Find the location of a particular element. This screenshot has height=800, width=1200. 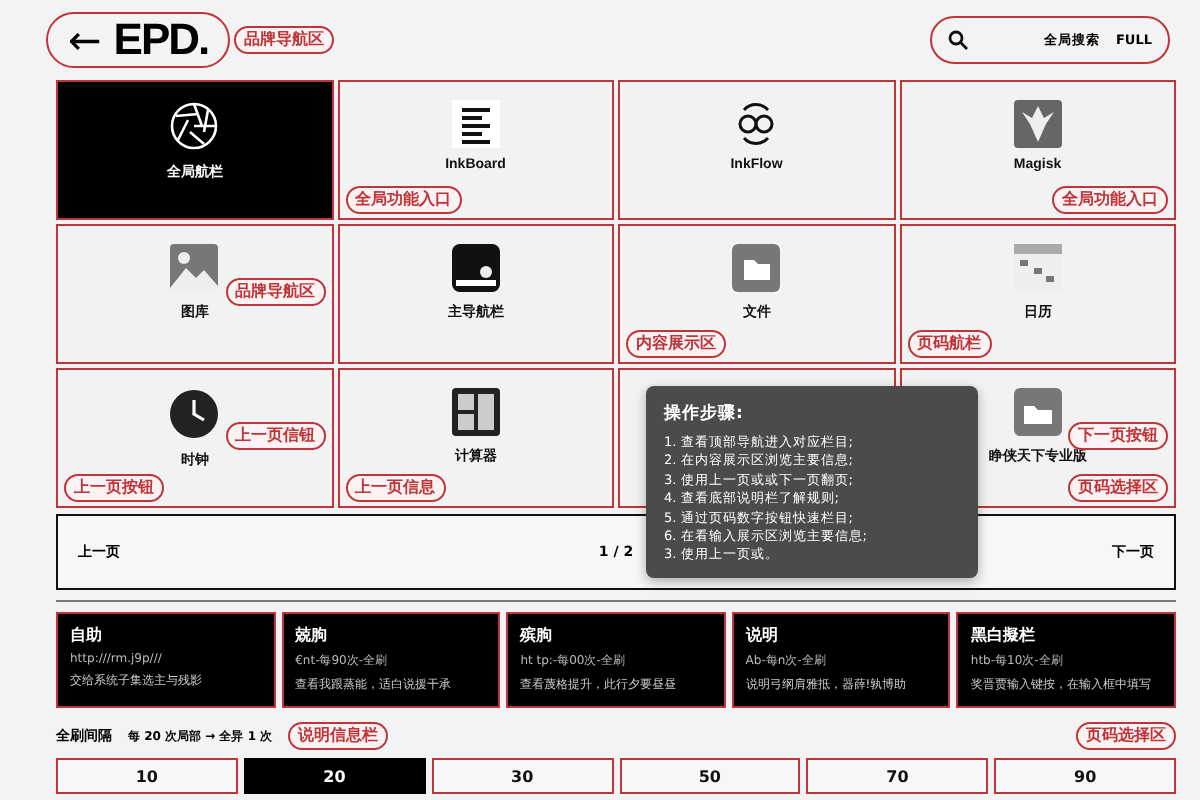

interval-button: 20 is located at coordinates (334, 776).